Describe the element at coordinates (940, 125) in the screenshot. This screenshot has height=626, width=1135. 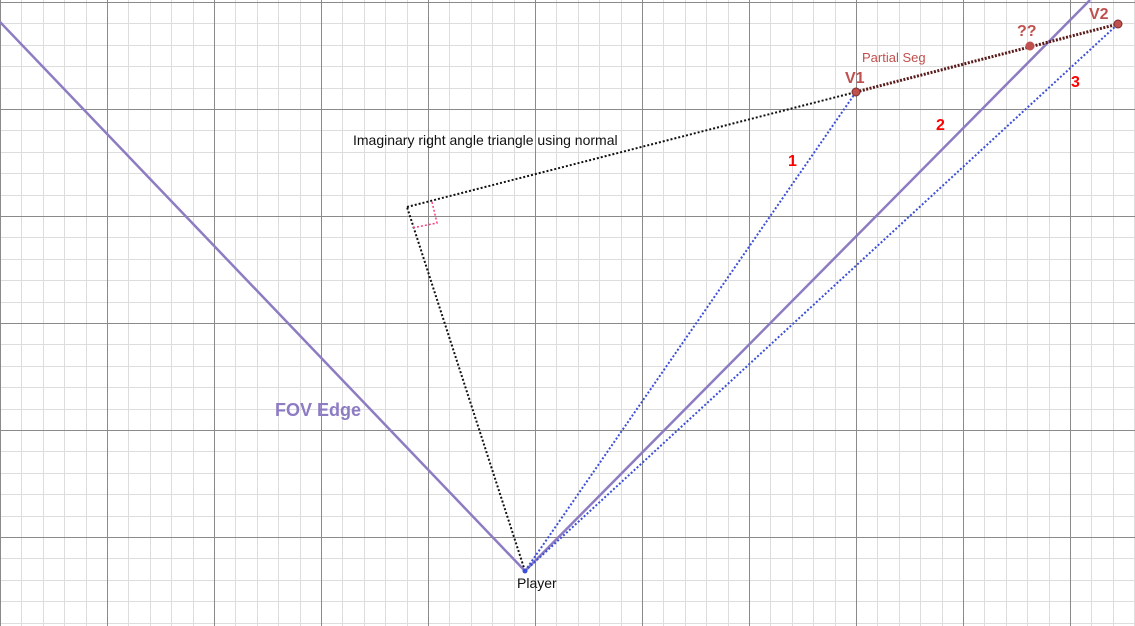
I see `ray-2-label: 2` at that location.